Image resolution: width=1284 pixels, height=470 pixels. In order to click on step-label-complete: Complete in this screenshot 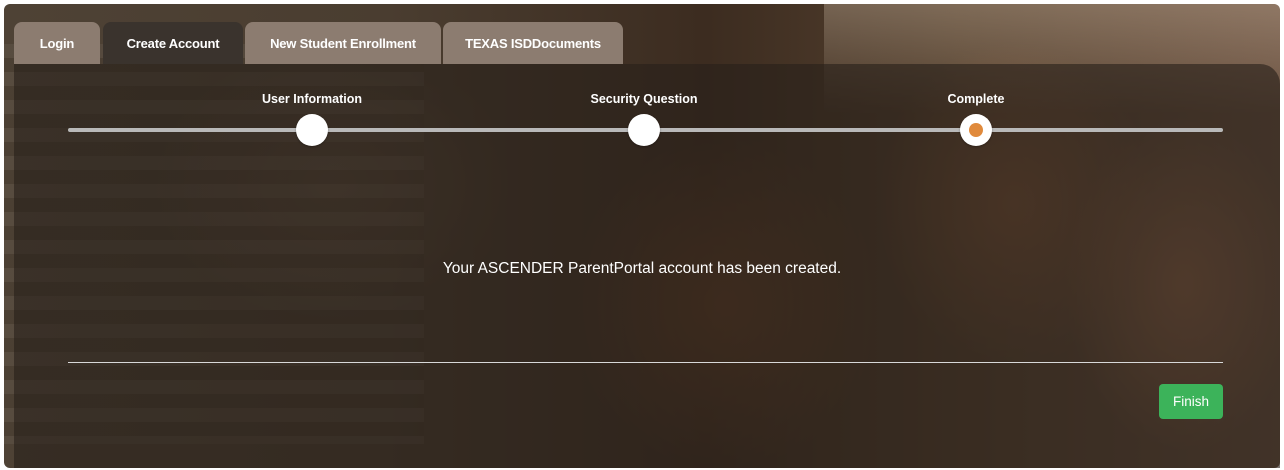, I will do `click(976, 99)`.